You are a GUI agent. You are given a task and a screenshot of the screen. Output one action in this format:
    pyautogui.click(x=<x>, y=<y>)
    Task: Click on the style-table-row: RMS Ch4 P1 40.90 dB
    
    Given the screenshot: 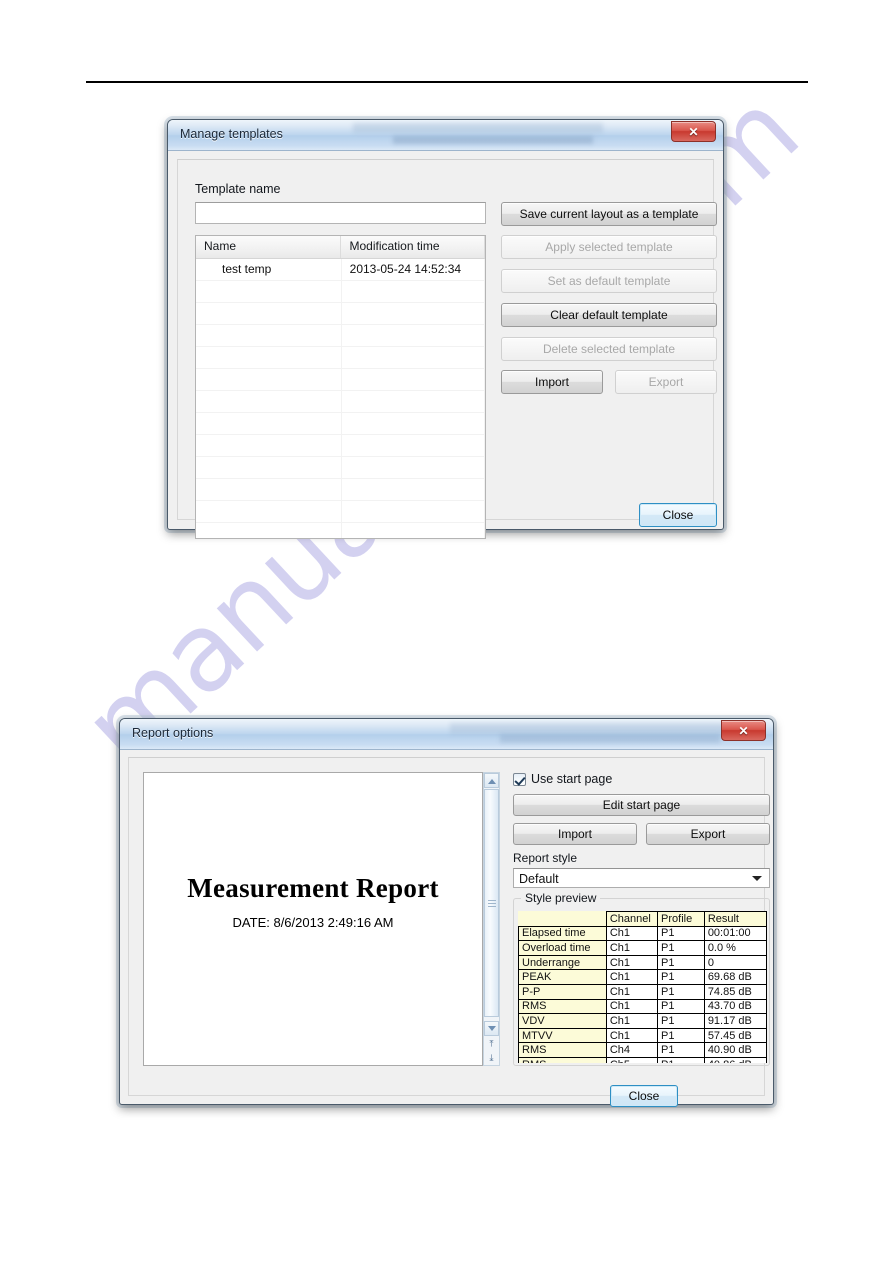 What is the action you would take?
    pyautogui.click(x=642, y=1050)
    